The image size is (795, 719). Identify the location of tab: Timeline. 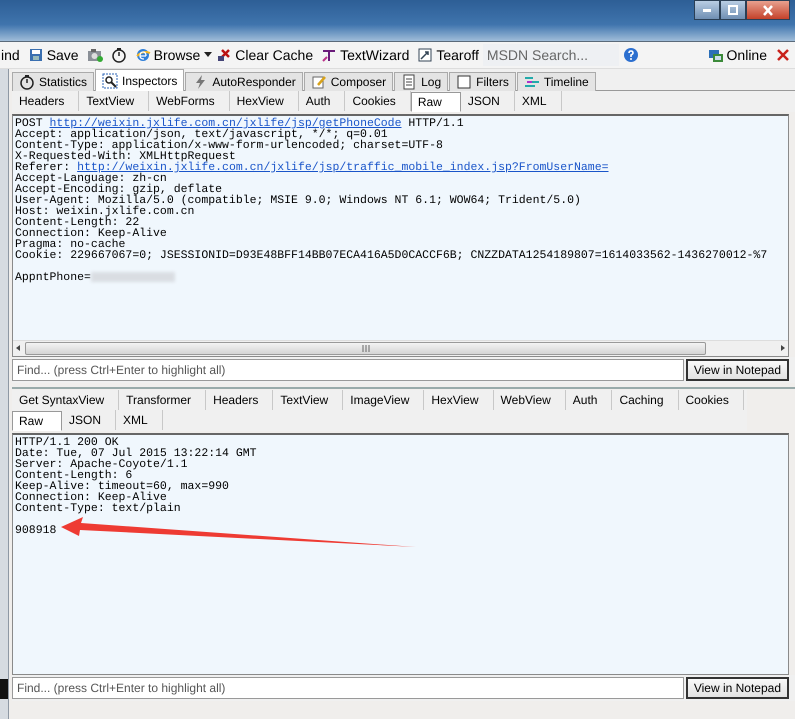
(556, 82).